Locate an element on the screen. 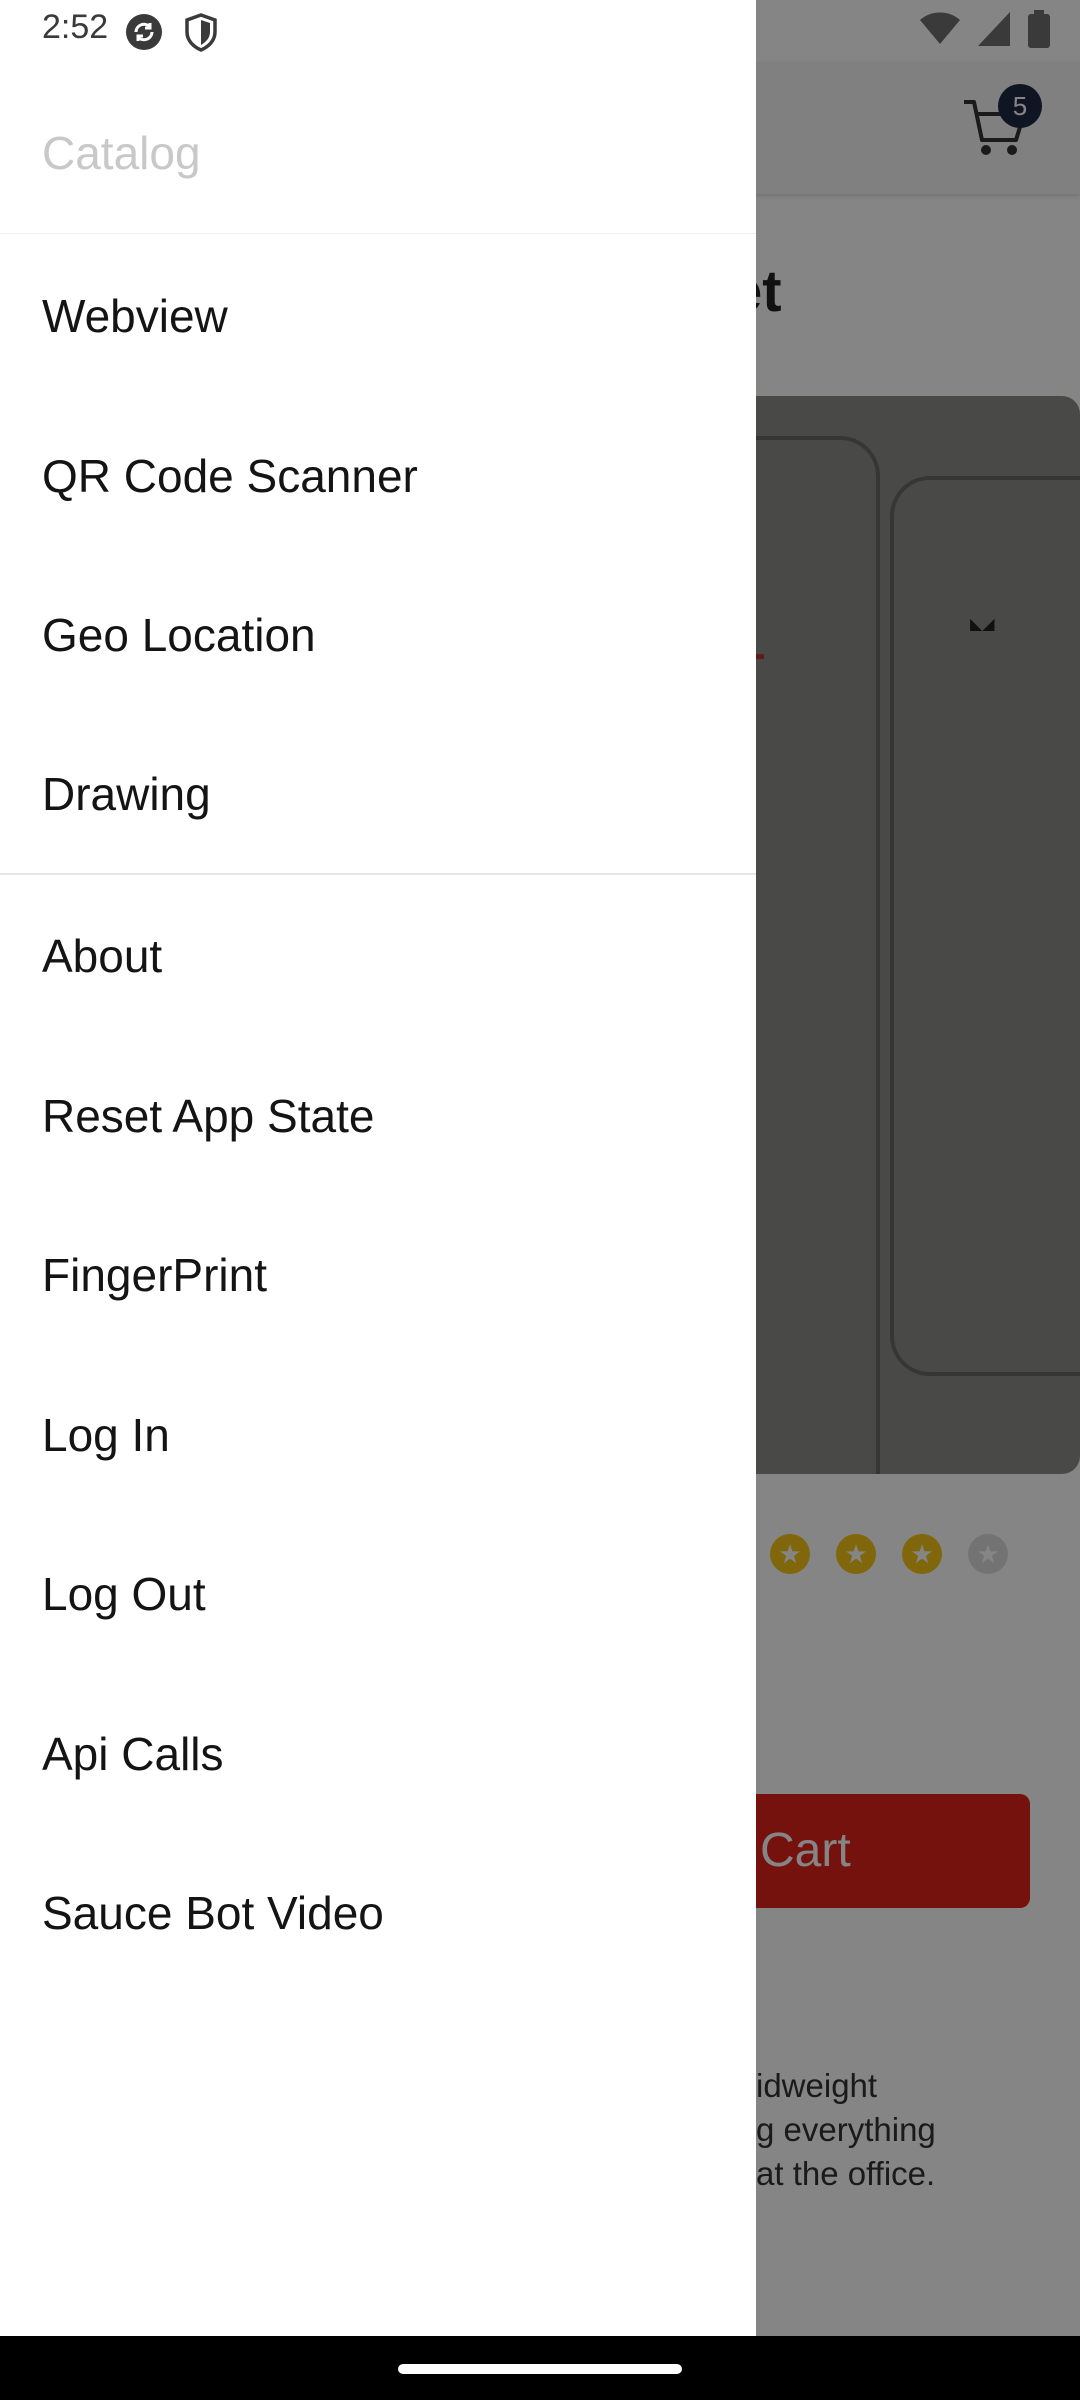 The width and height of the screenshot is (1080, 2400). menu-item-label: Sauce Bot Video is located at coordinates (213, 1913).